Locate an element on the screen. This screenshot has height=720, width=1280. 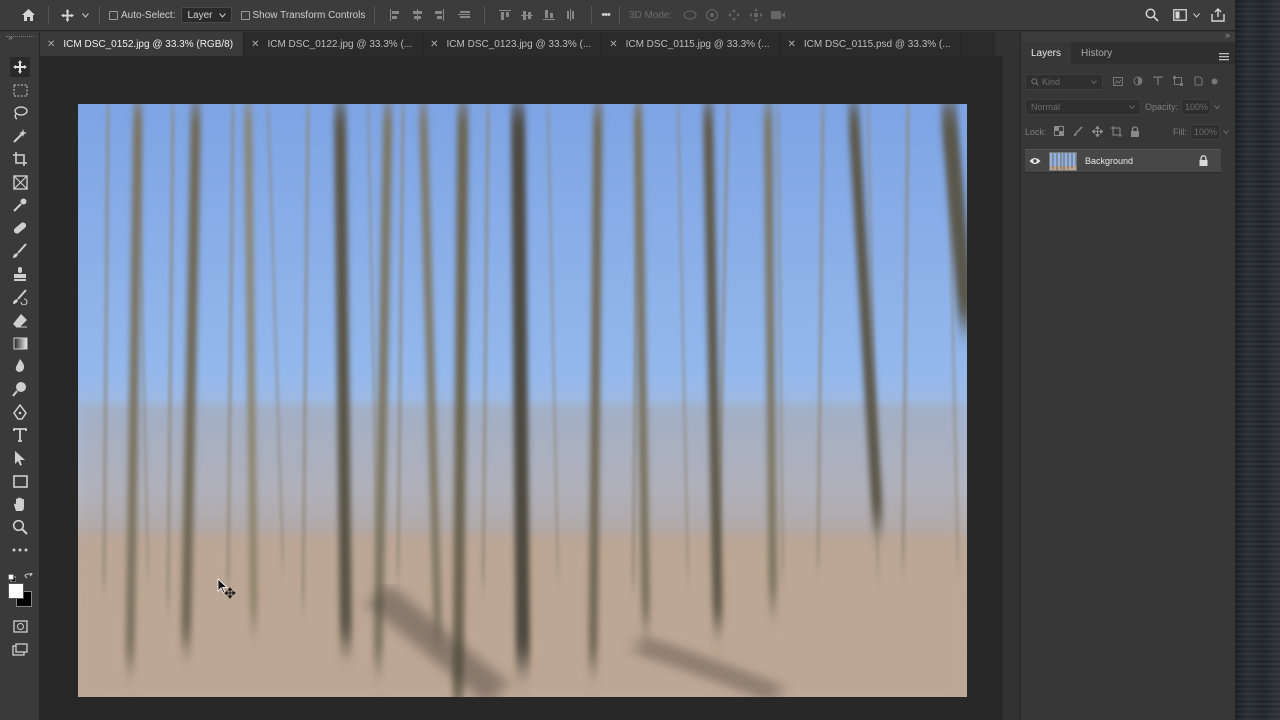
path-select-tool-button is located at coordinates (20, 458).